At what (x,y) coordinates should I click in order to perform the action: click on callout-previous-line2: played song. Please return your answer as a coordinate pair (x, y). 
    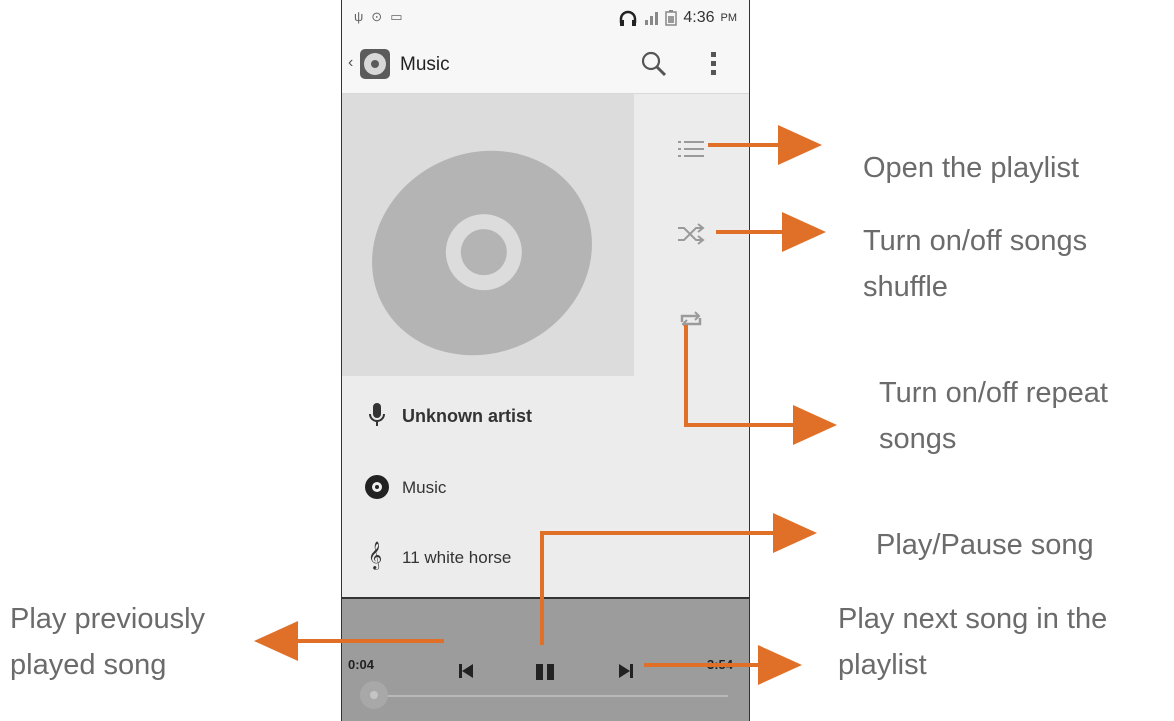
    Looking at the image, I should click on (88, 665).